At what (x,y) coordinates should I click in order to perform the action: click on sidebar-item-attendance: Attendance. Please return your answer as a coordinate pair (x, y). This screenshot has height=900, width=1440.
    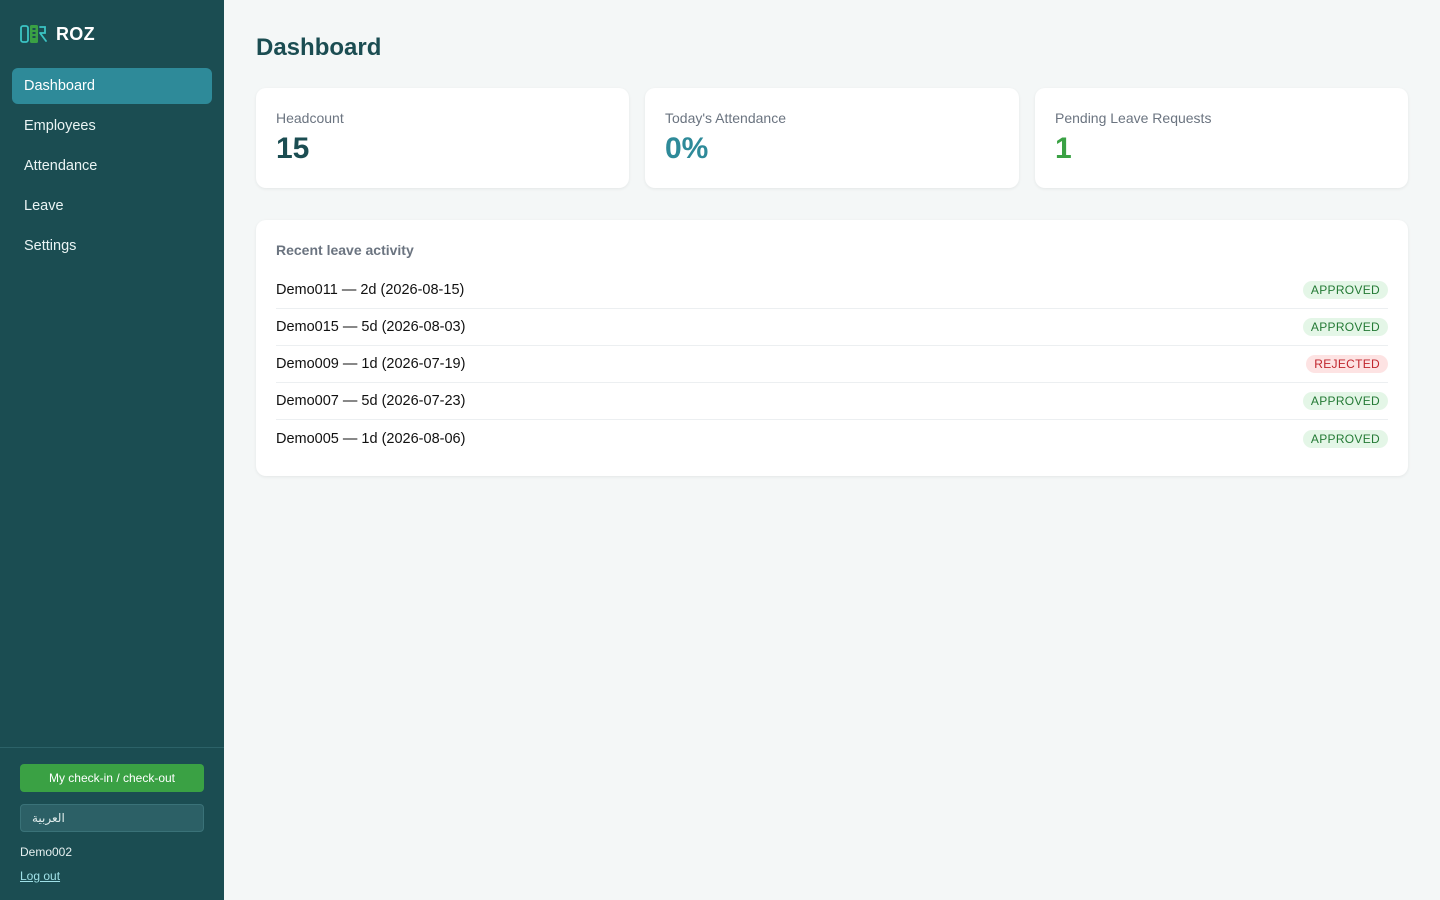
    Looking at the image, I should click on (112, 166).